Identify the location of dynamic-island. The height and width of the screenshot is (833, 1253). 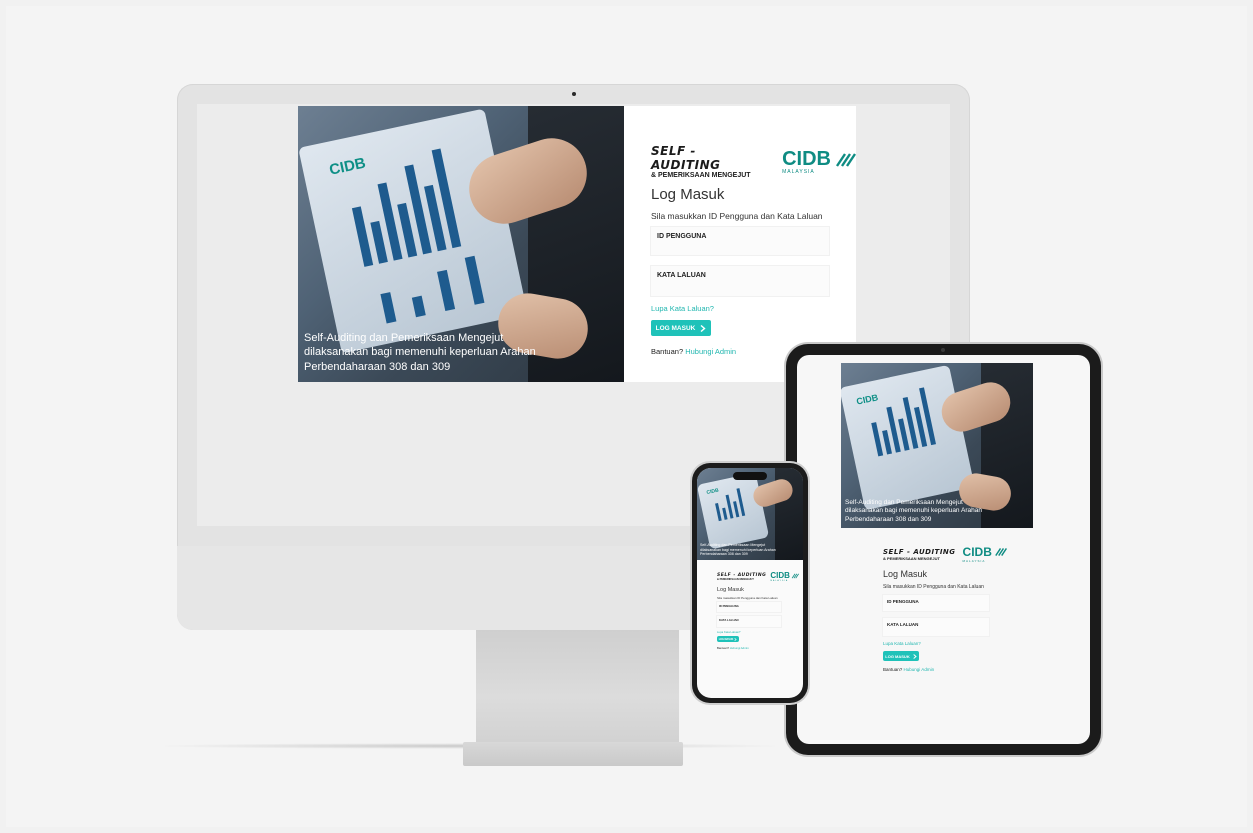
(750, 476).